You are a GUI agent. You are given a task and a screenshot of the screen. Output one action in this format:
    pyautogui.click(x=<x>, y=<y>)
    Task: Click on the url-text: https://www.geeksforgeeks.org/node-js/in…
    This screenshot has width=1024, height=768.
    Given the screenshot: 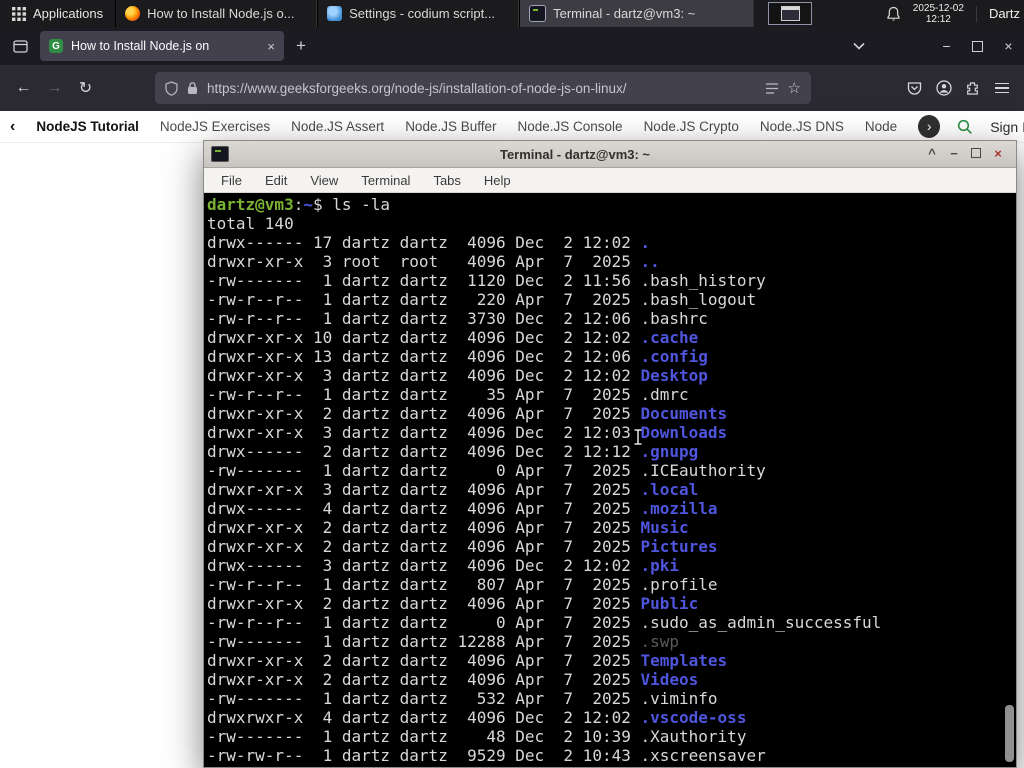 What is the action you would take?
    pyautogui.click(x=481, y=88)
    